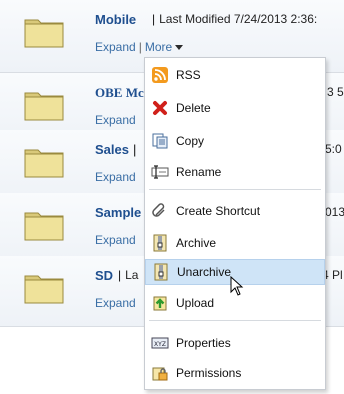 This screenshot has width=344, height=394. I want to click on menu-item-label: Archive, so click(196, 243).